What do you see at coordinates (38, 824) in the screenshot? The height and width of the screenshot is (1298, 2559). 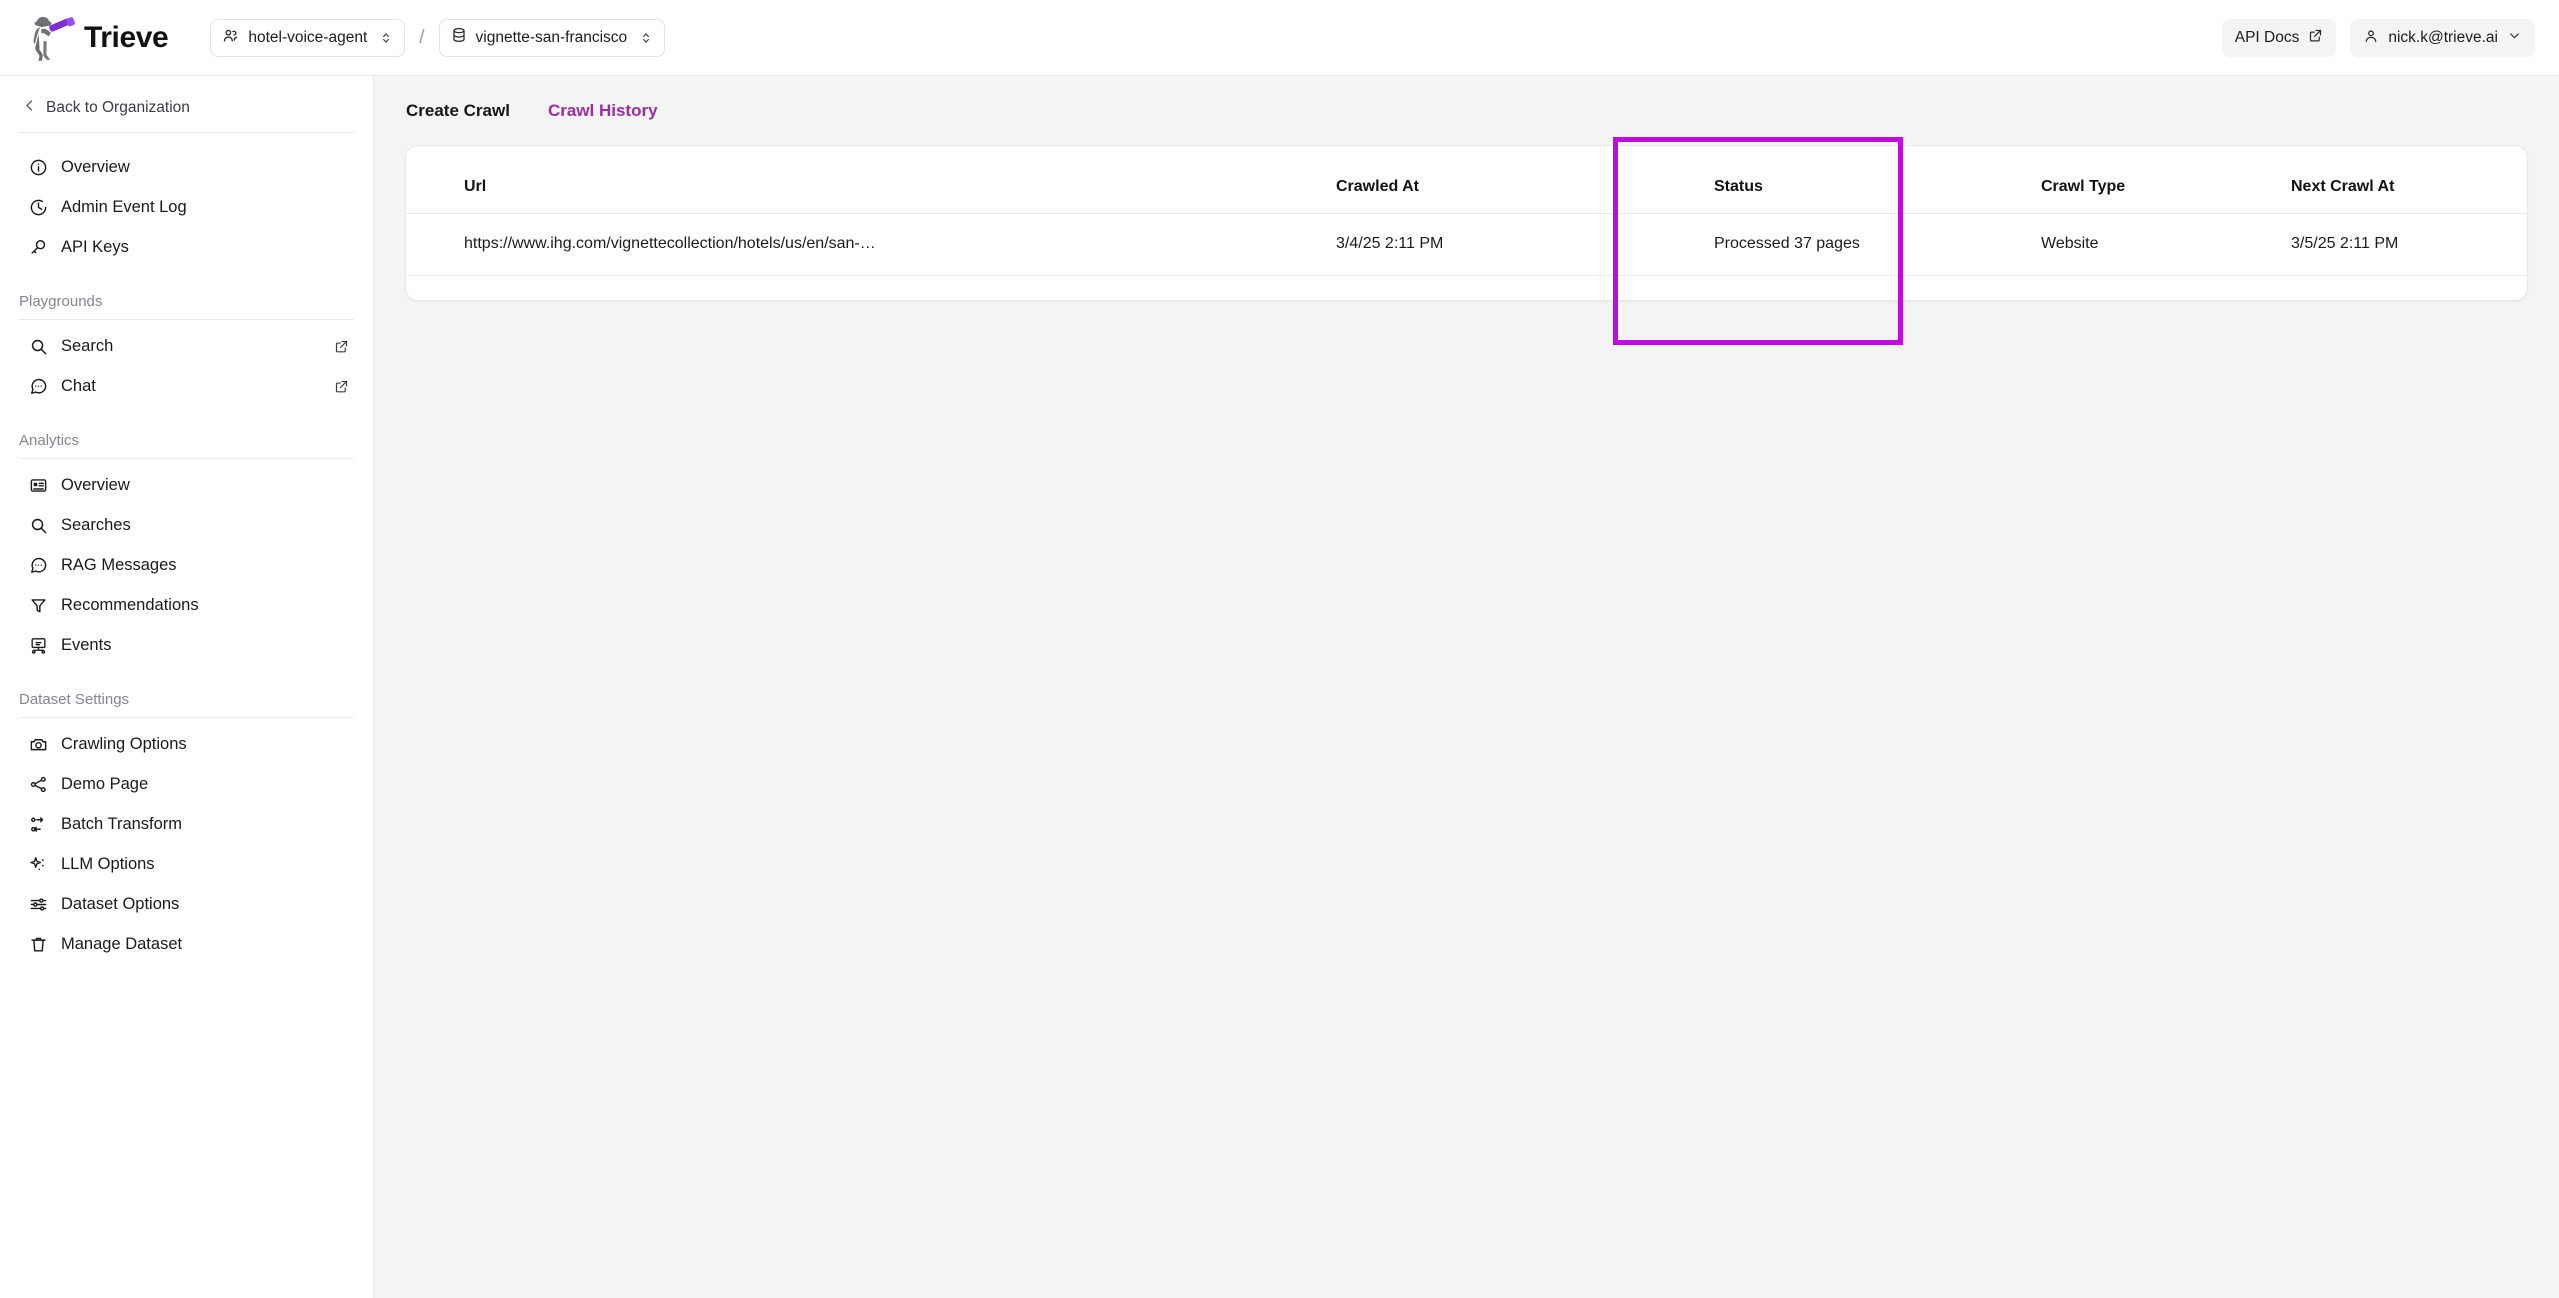 I see `shuffle-icon` at bounding box center [38, 824].